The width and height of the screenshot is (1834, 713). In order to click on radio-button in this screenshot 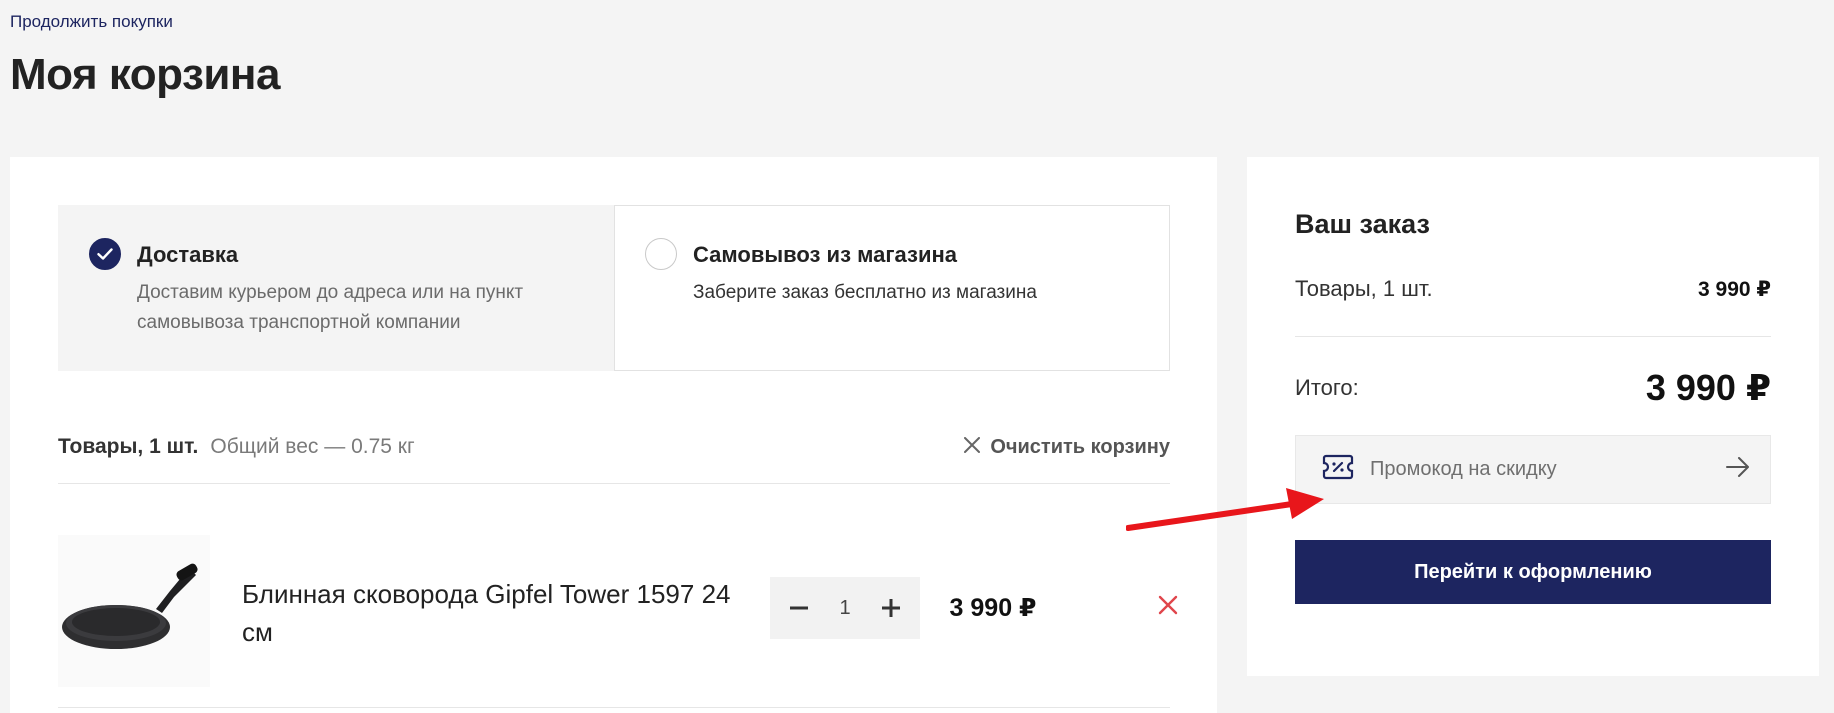, I will do `click(661, 254)`.